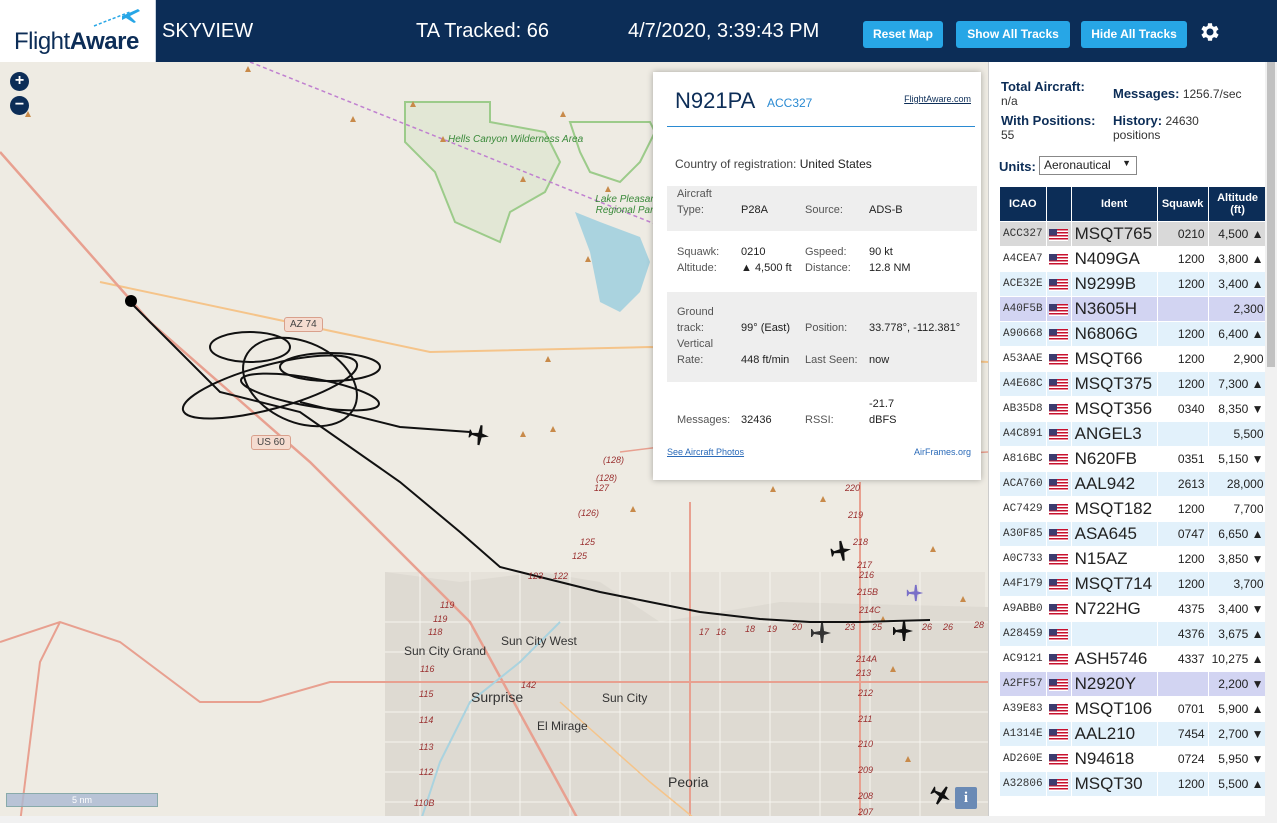  I want to click on row-ident: AAL210, so click(1114, 734).